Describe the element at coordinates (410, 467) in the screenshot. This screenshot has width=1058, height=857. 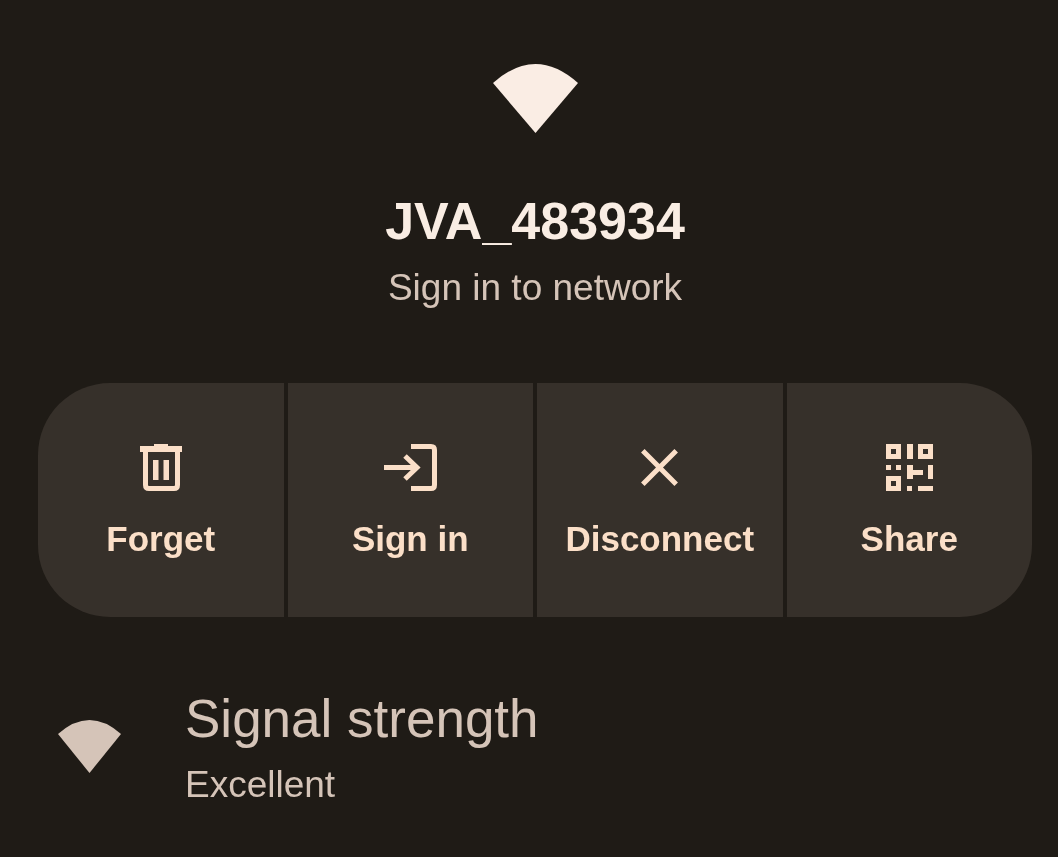
I see `sign-in-icon` at that location.